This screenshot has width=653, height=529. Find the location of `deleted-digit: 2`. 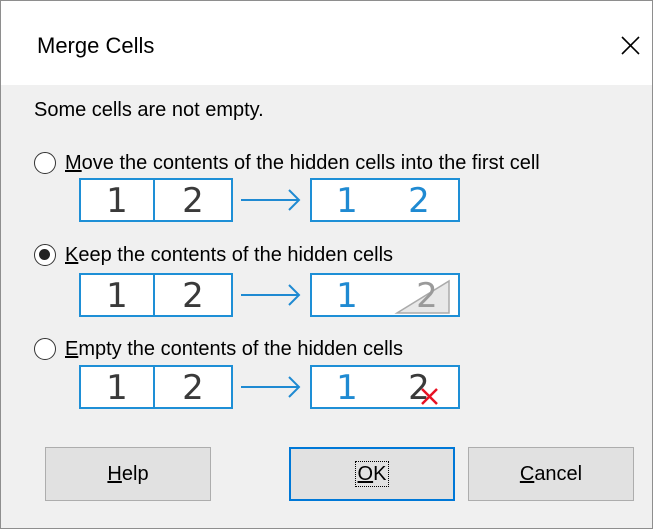

deleted-digit: 2 is located at coordinates (419, 388).